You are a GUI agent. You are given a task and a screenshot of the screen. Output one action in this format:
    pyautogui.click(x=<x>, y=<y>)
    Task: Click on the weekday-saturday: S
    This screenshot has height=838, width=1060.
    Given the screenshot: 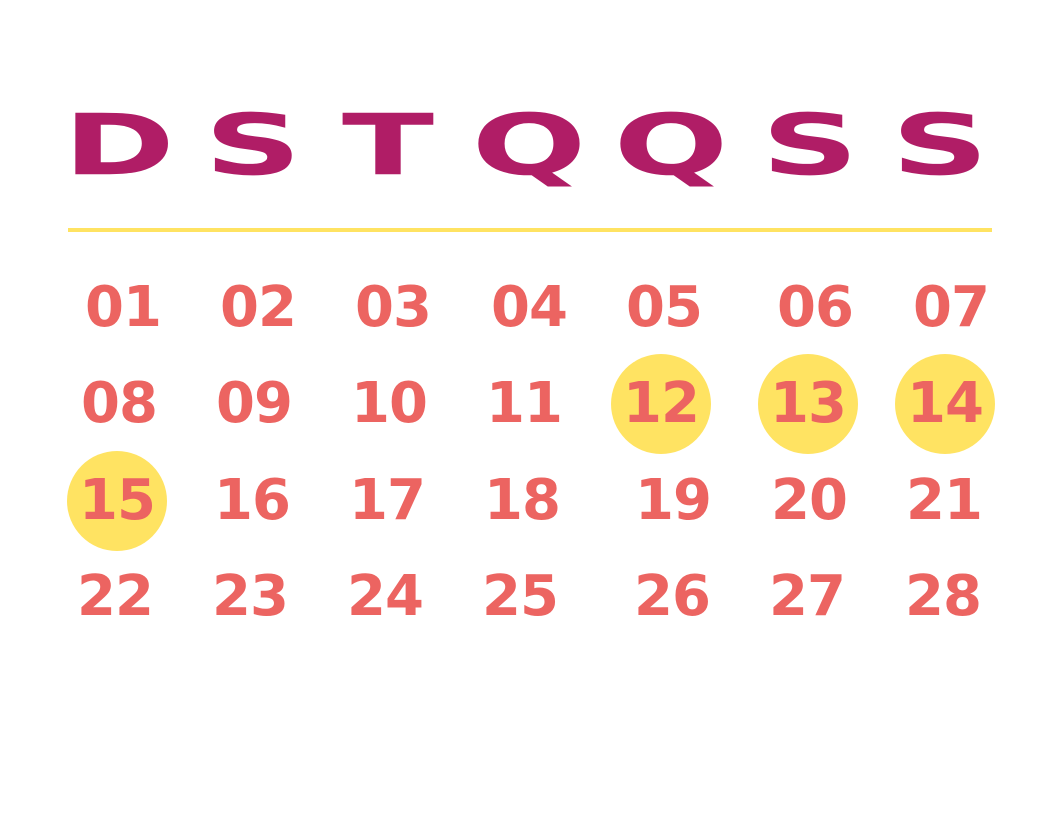 What is the action you would take?
    pyautogui.click(x=940, y=145)
    